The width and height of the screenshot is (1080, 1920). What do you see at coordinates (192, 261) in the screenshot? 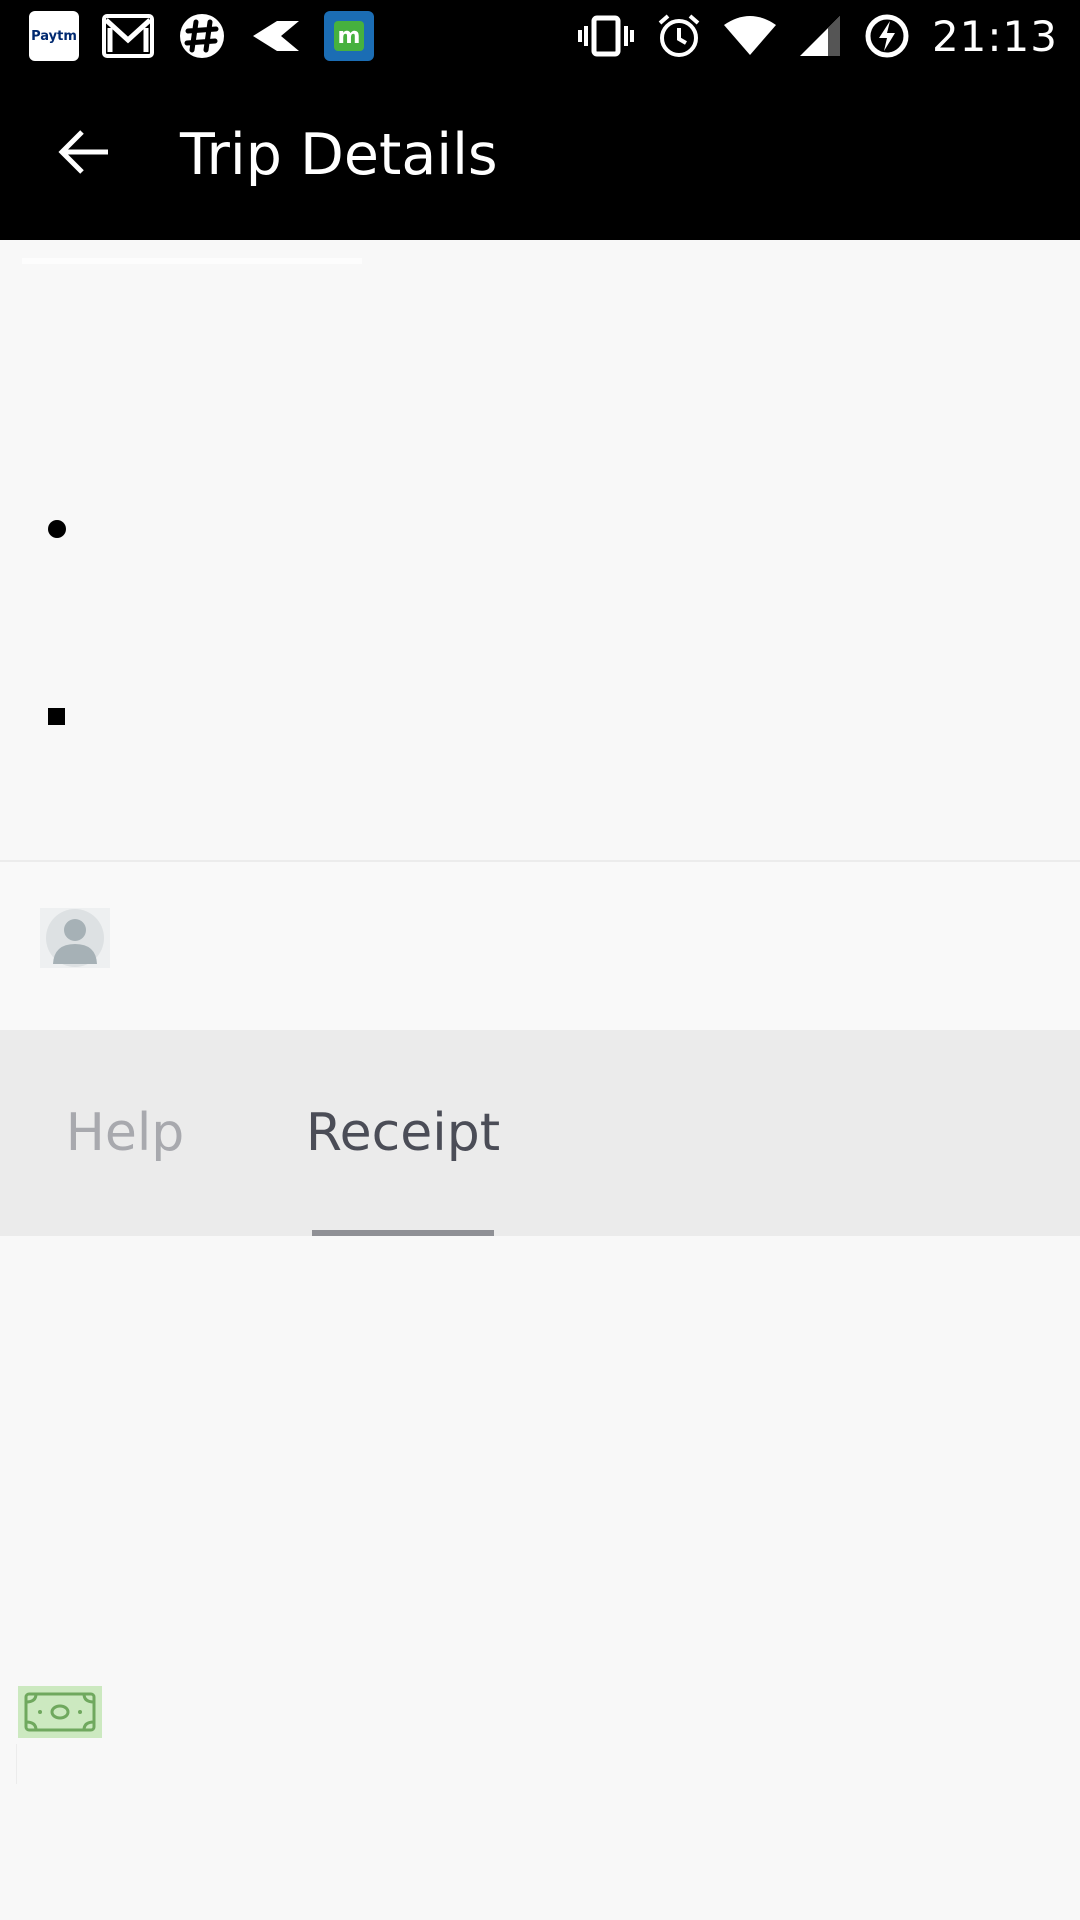
I see `header-strip` at bounding box center [192, 261].